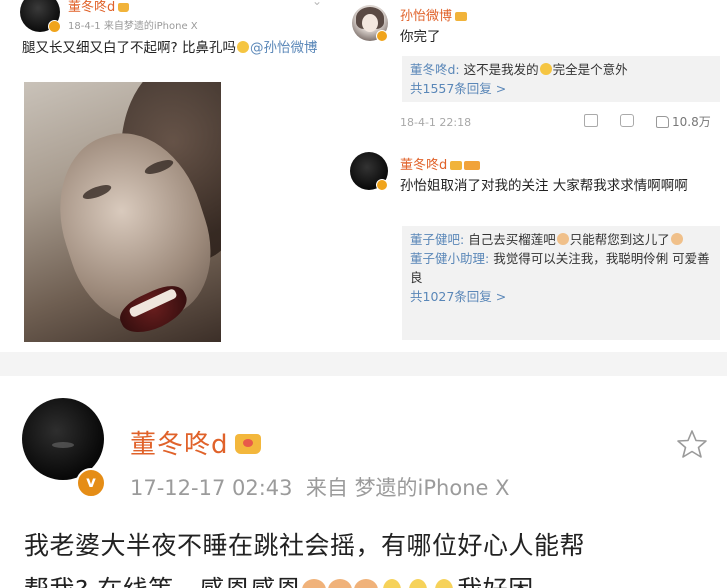 The height and width of the screenshot is (588, 727). I want to click on comment-author-name: 董冬咚d, so click(423, 165).